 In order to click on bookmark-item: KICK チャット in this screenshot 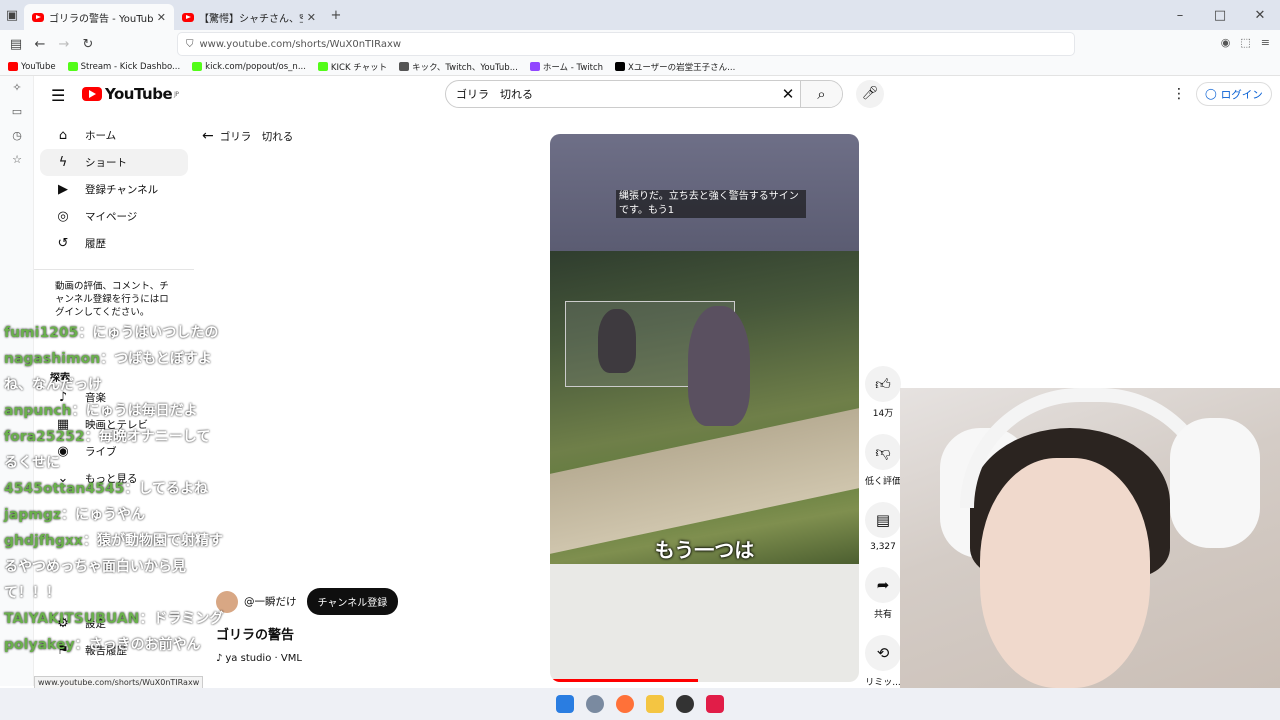, I will do `click(352, 67)`.